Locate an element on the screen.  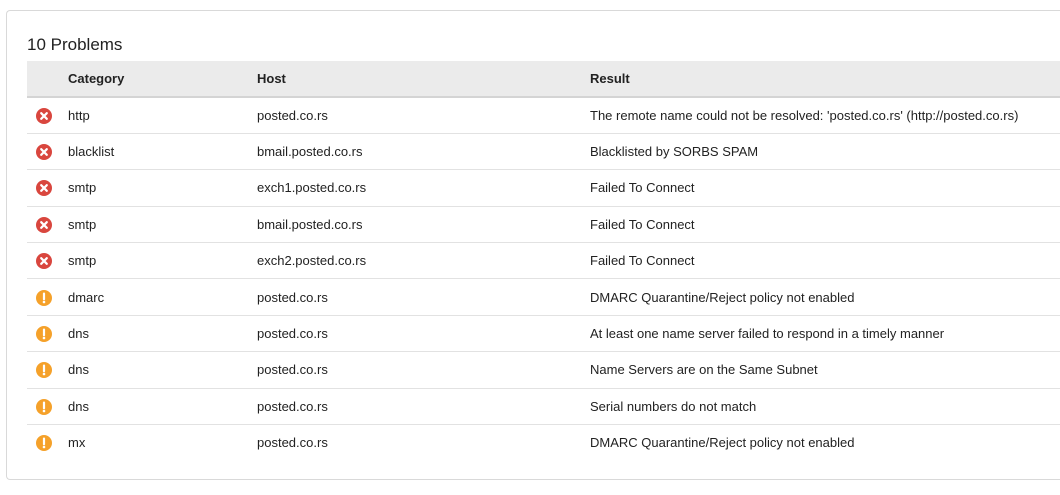
table-row: smtp bmail.posted.co.rs Failed To Connect is located at coordinates (543, 224).